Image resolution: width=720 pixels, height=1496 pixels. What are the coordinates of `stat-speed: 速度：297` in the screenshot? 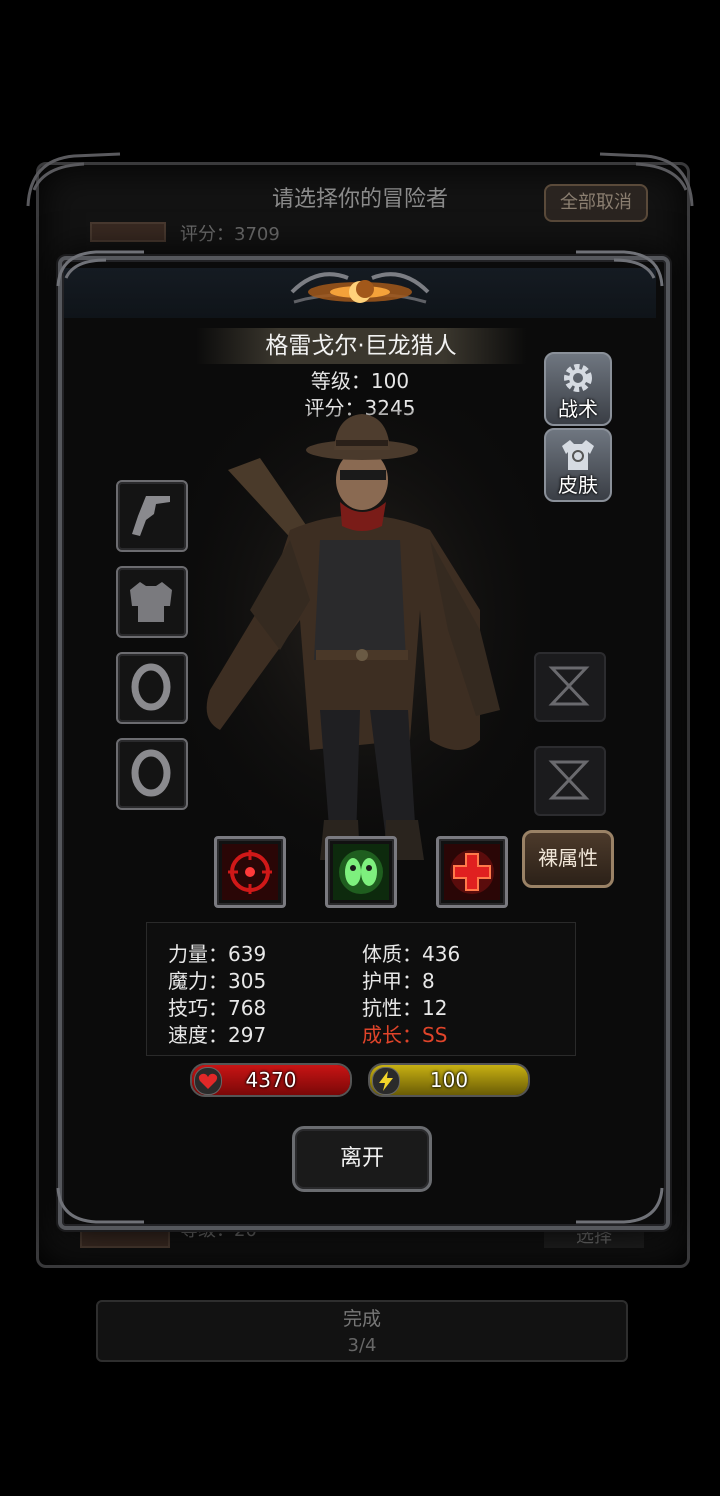 It's located at (217, 1035).